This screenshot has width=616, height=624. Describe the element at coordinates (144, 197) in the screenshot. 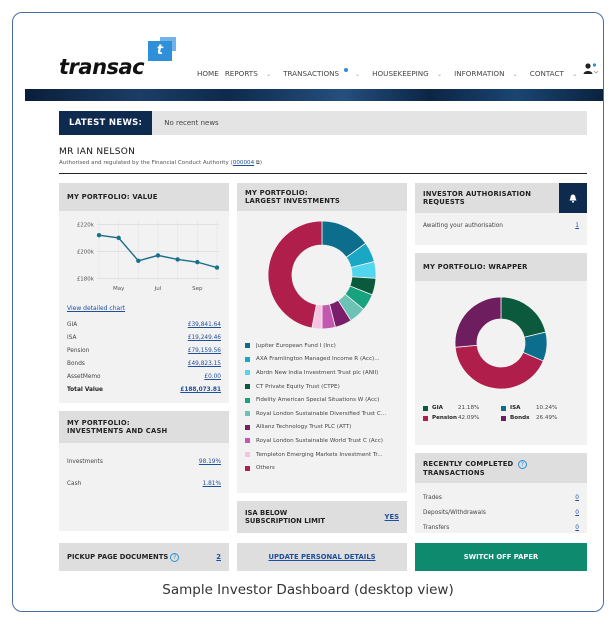

I see `portfolio-value-title: MY PORTFOLIO: VALUE` at that location.